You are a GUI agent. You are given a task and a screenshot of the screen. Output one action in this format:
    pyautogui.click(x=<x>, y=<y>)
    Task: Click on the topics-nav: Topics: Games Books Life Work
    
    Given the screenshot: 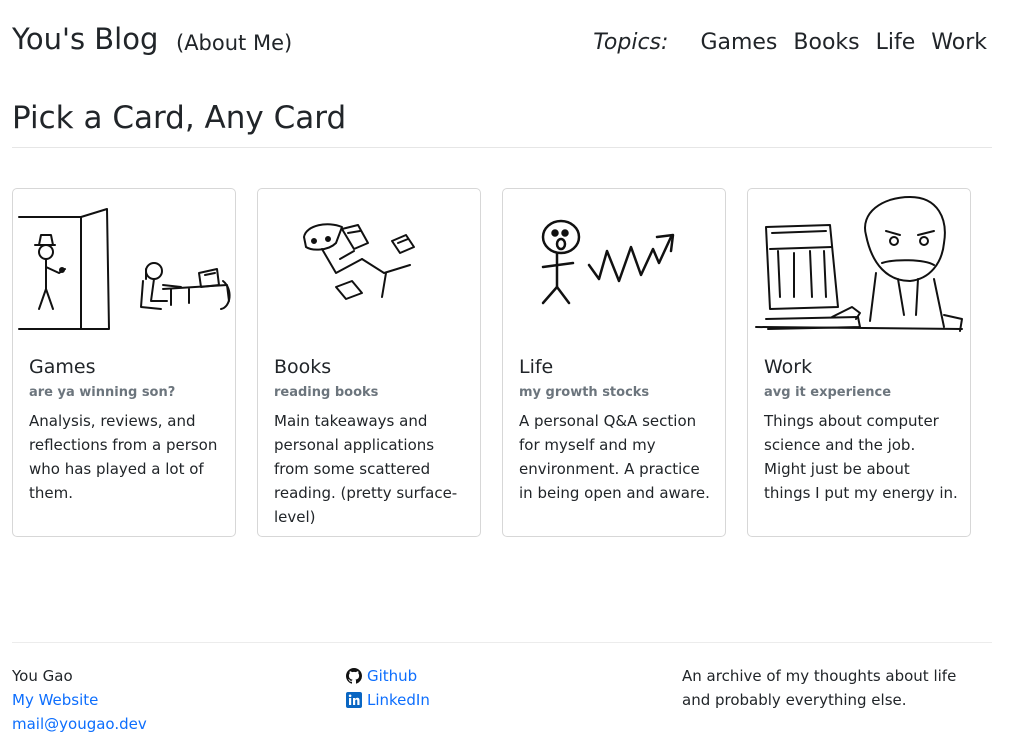 What is the action you would take?
    pyautogui.click(x=790, y=42)
    